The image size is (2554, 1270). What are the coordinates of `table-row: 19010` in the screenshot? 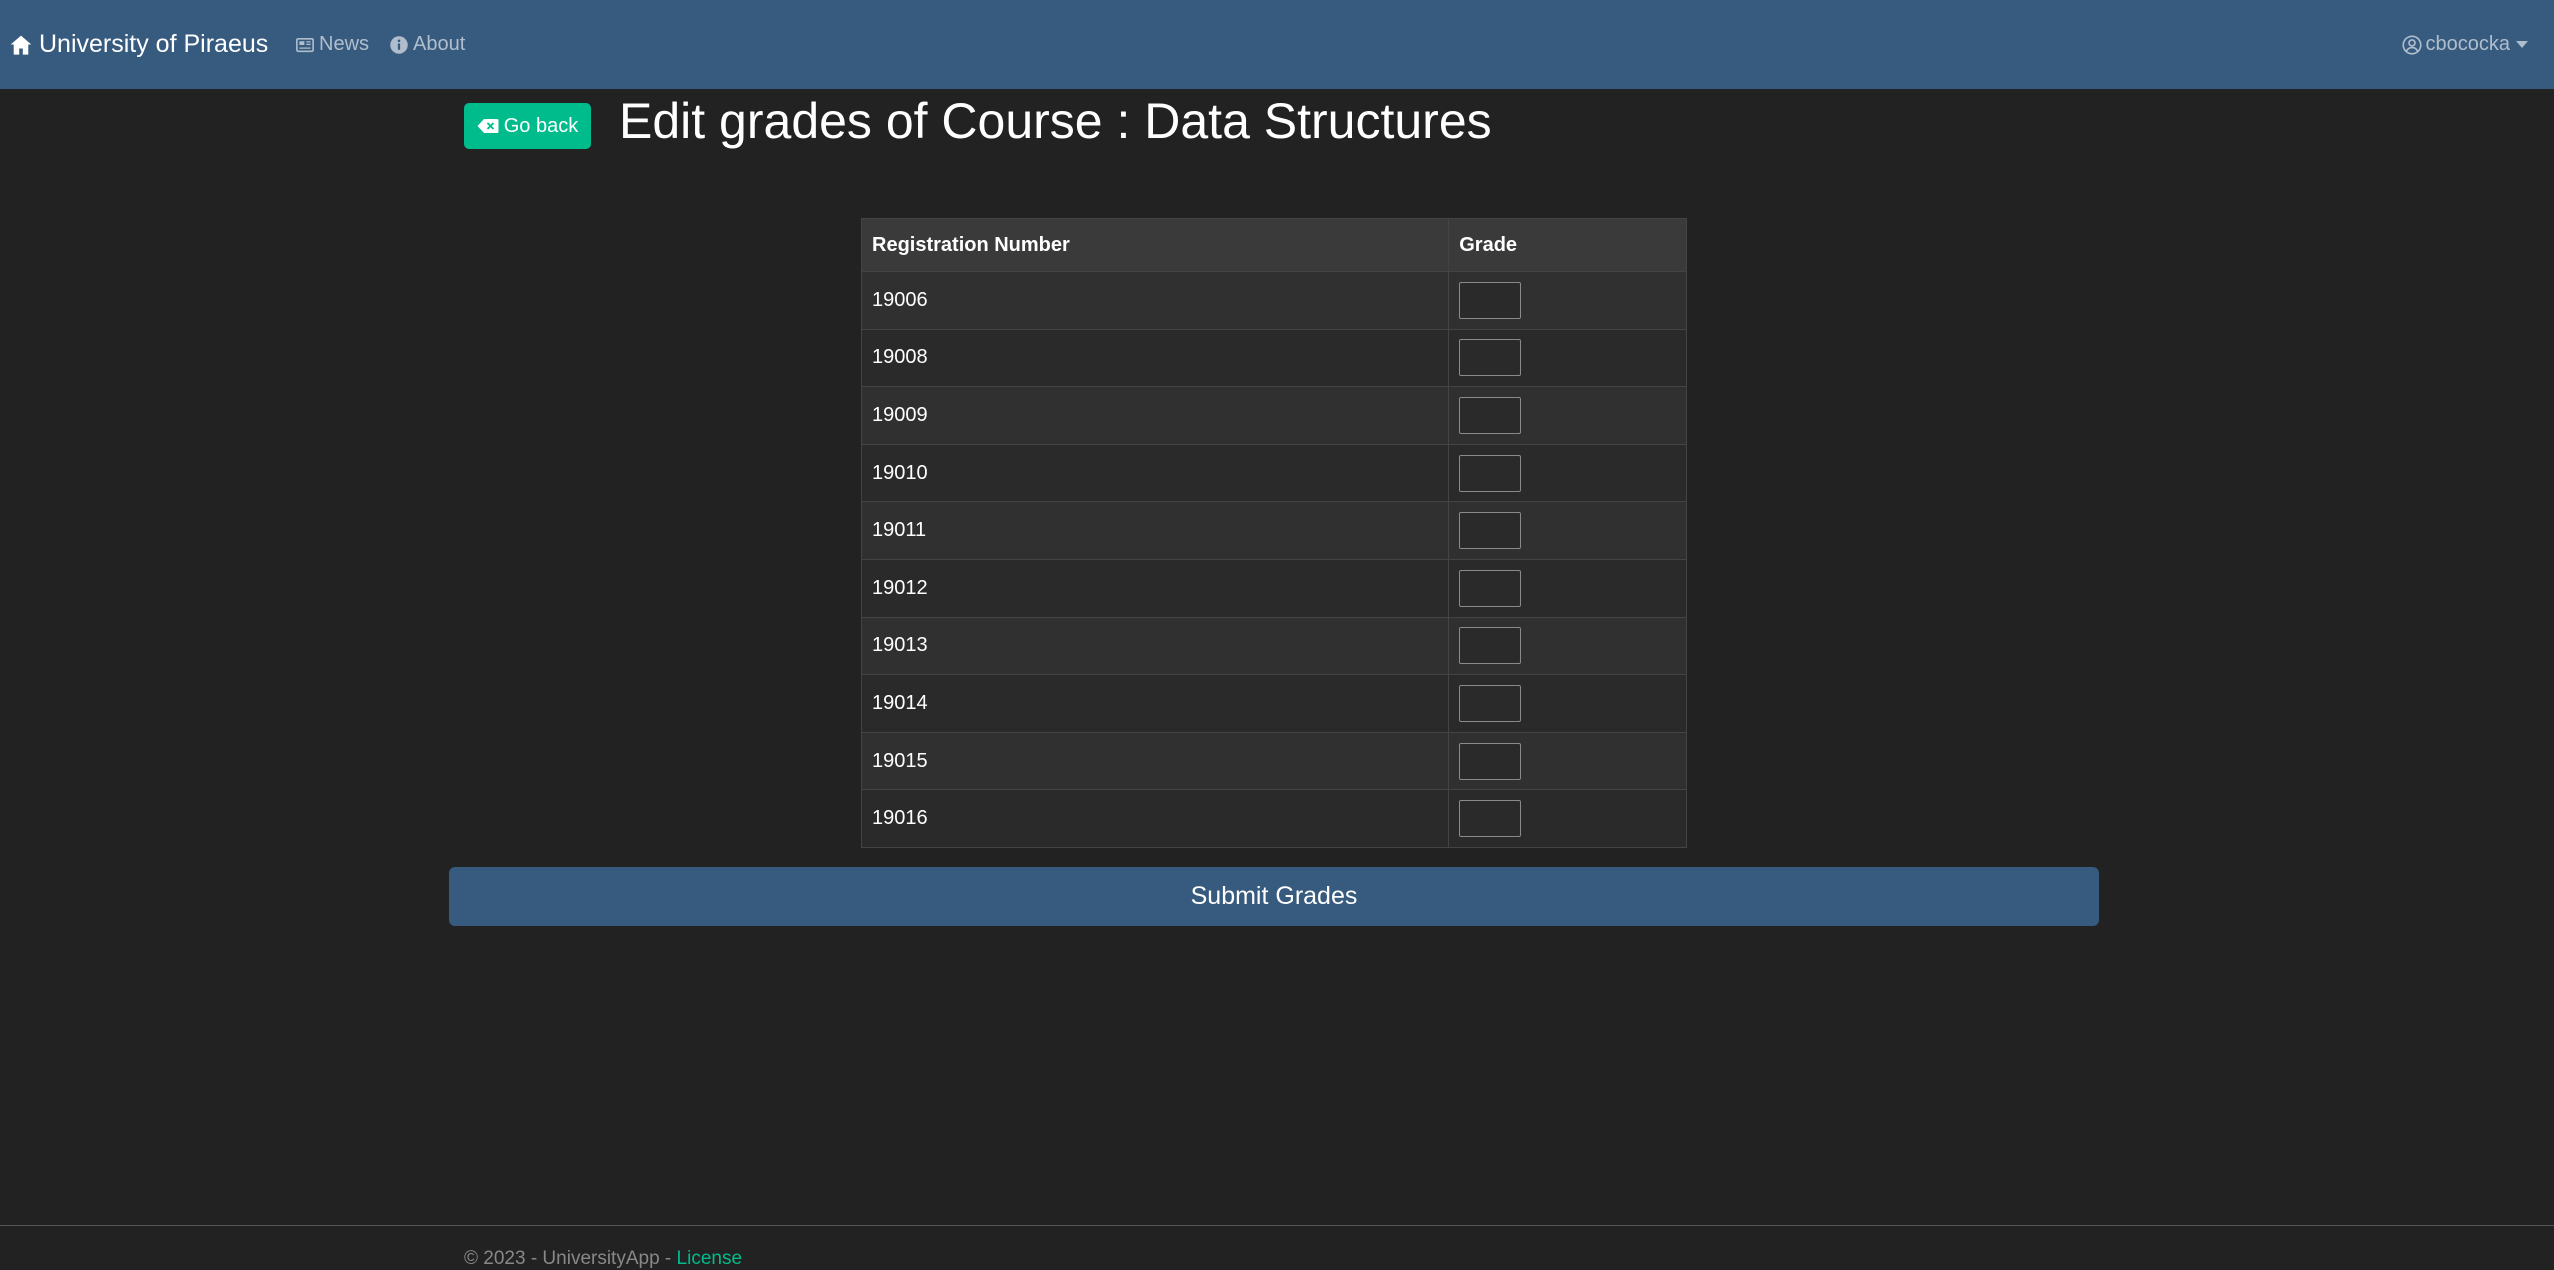 It's located at (1273, 473).